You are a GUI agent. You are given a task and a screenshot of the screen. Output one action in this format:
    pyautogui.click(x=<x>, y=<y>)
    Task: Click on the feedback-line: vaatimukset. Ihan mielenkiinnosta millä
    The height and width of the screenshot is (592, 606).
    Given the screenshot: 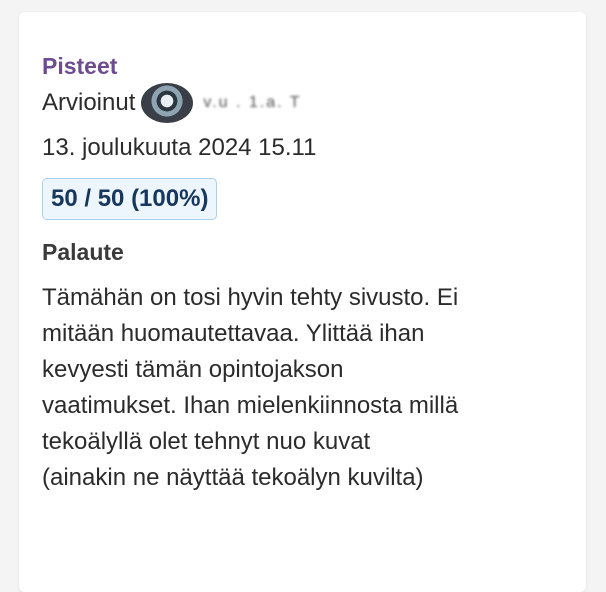 What is the action you would take?
    pyautogui.click(x=250, y=405)
    